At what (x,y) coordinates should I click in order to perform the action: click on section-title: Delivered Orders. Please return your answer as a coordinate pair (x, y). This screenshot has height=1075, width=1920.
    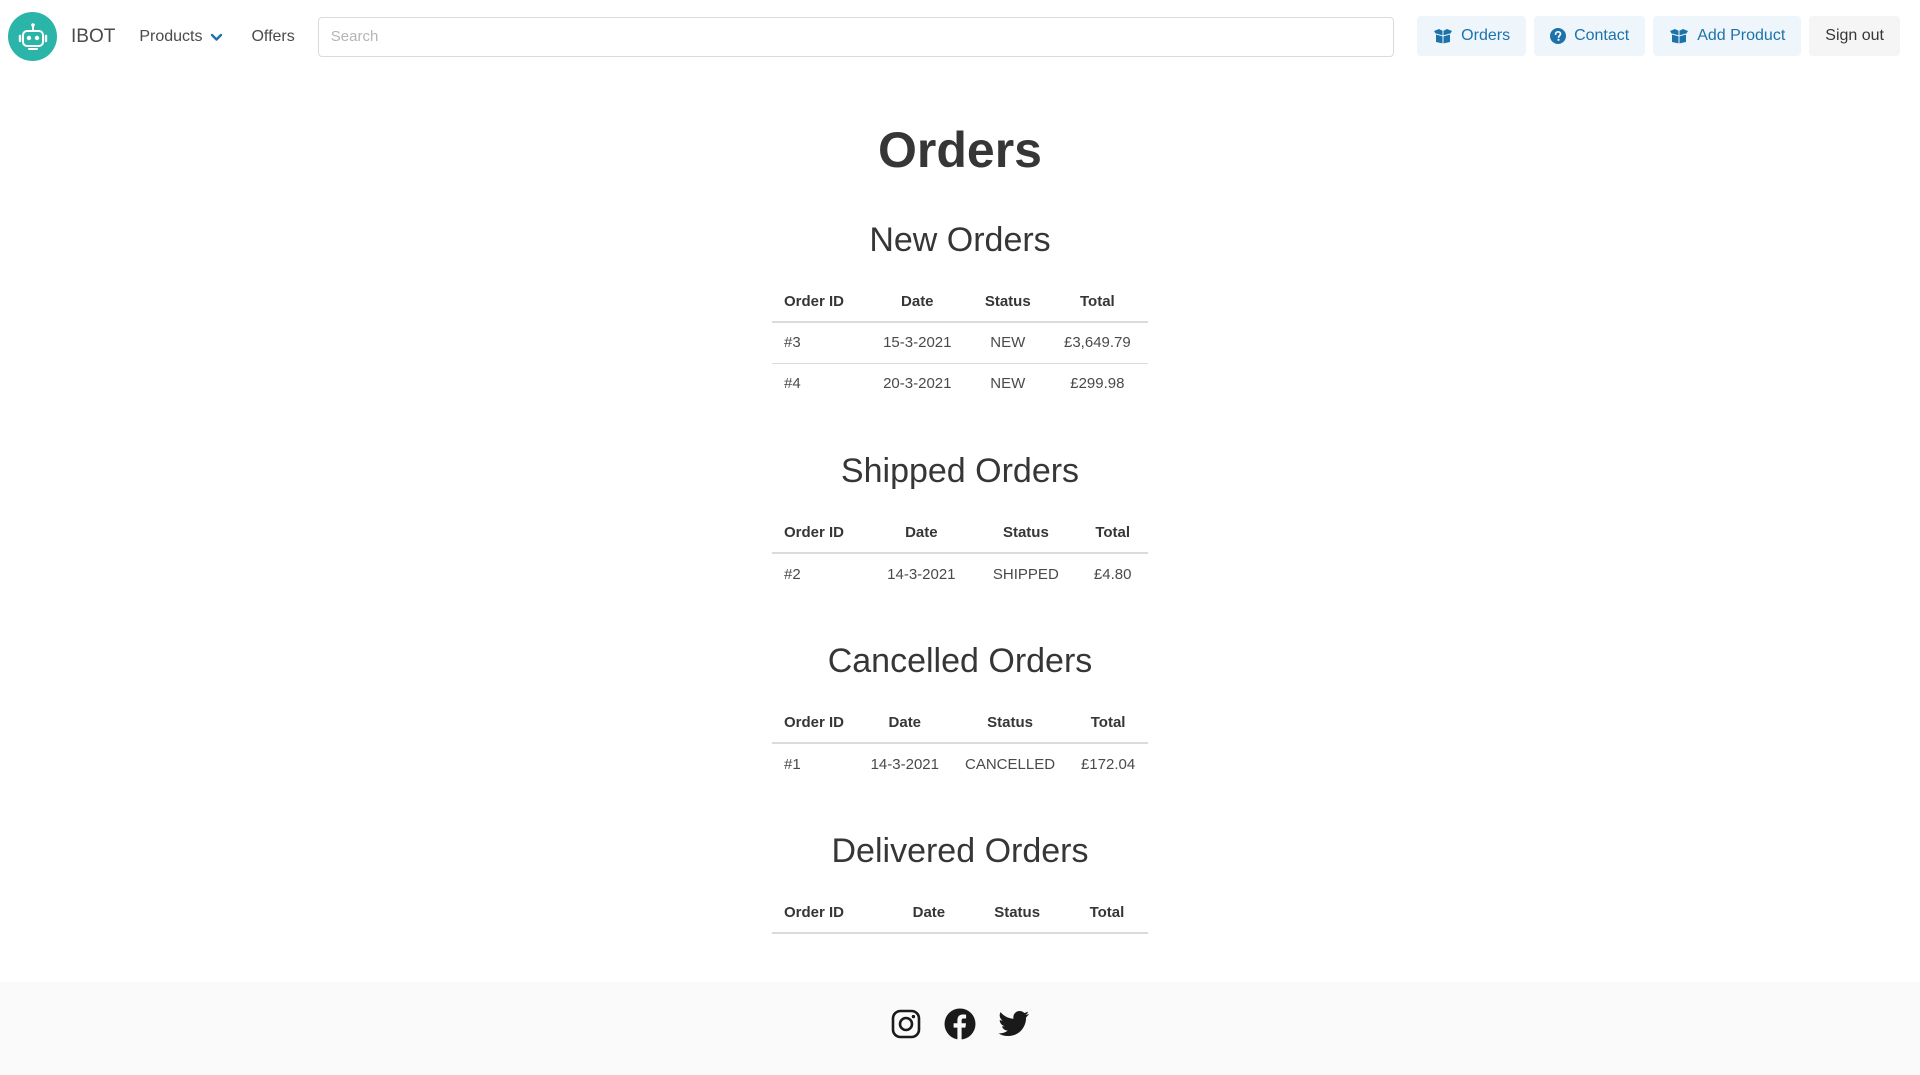
    Looking at the image, I should click on (960, 851).